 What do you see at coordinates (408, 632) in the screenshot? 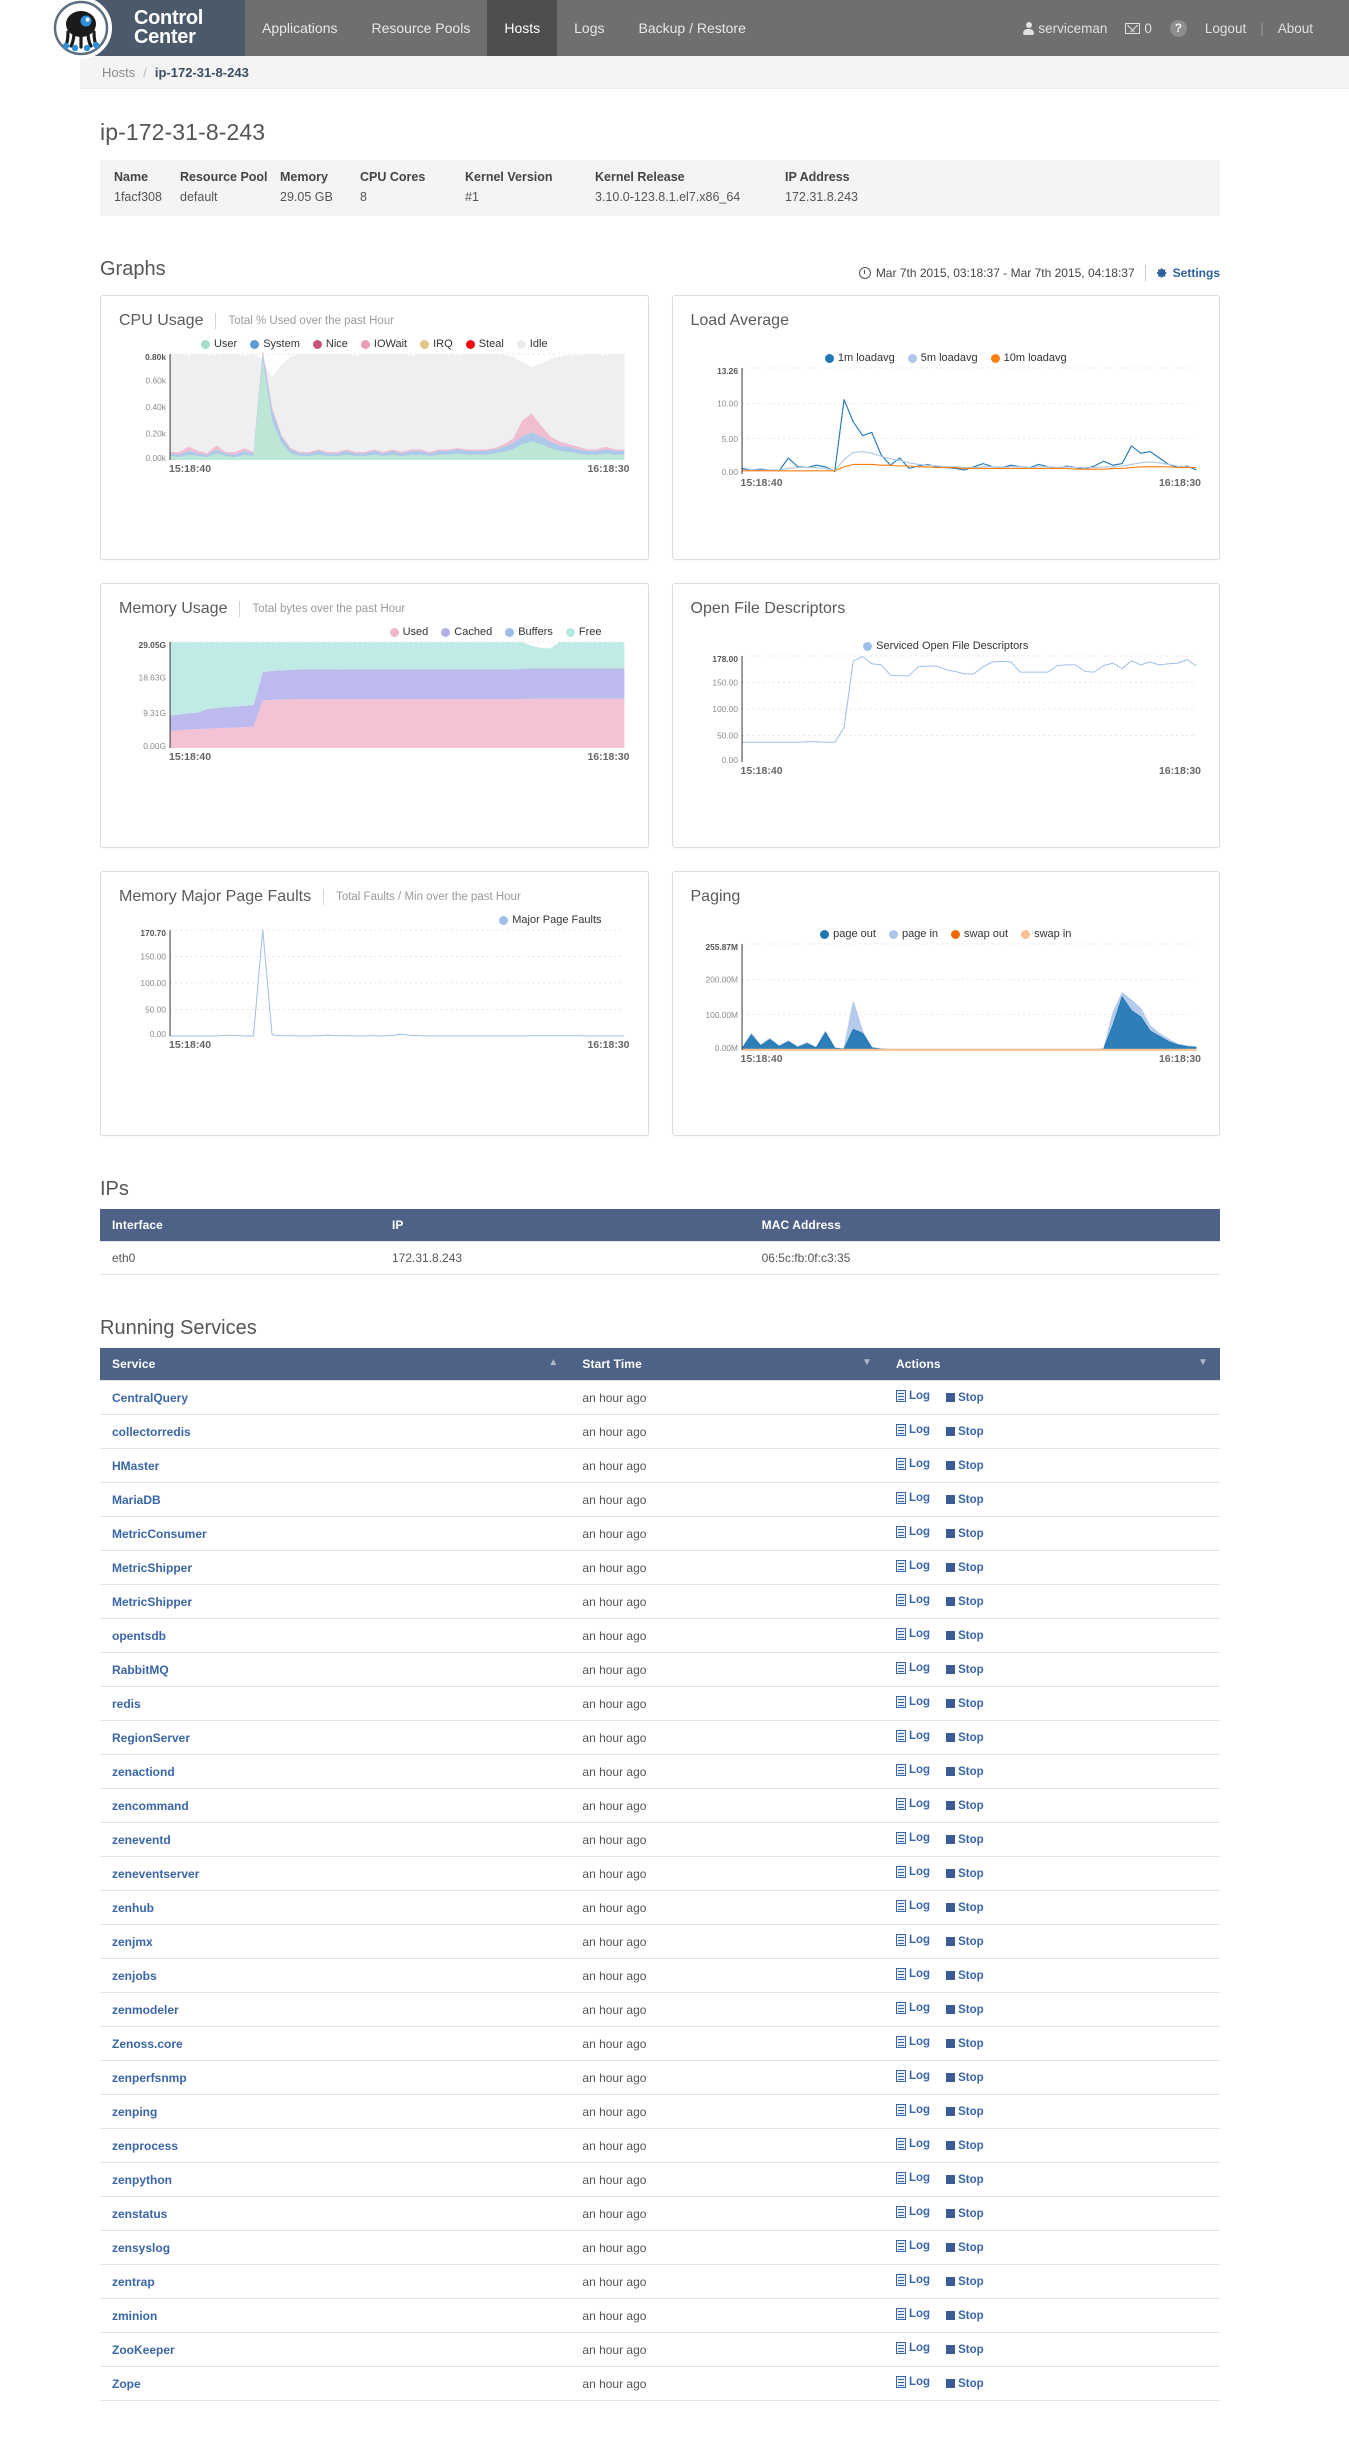
I see `legend-item: Used` at bounding box center [408, 632].